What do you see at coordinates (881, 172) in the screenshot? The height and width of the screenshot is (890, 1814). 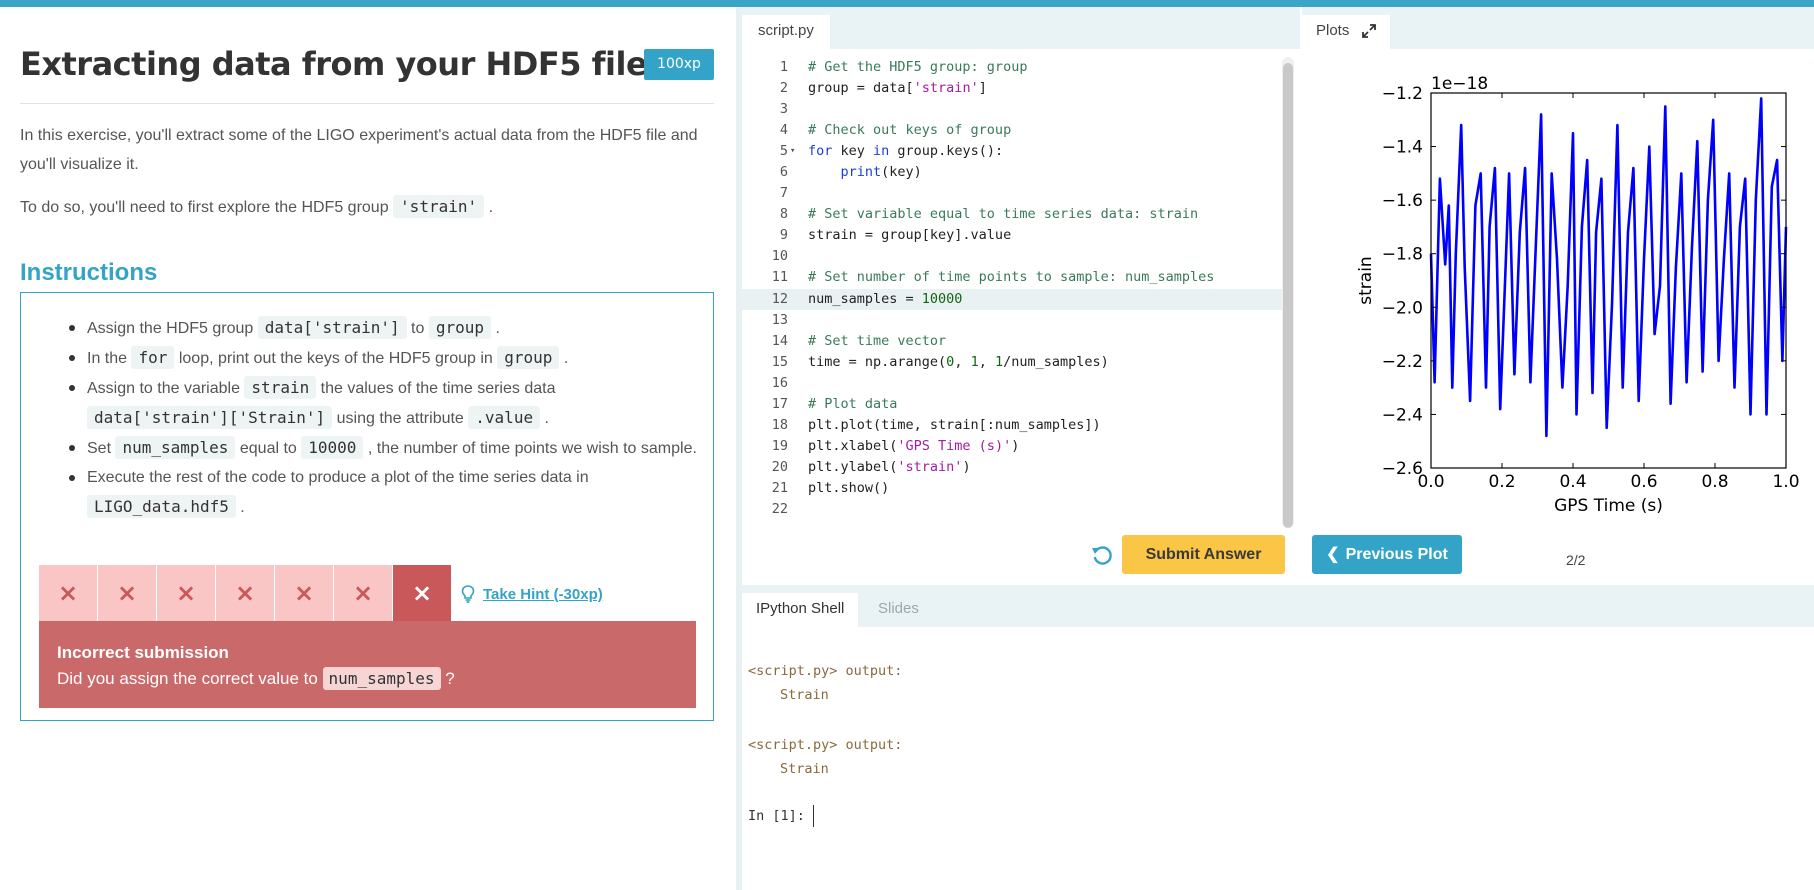 I see `line-code: print(key)` at bounding box center [881, 172].